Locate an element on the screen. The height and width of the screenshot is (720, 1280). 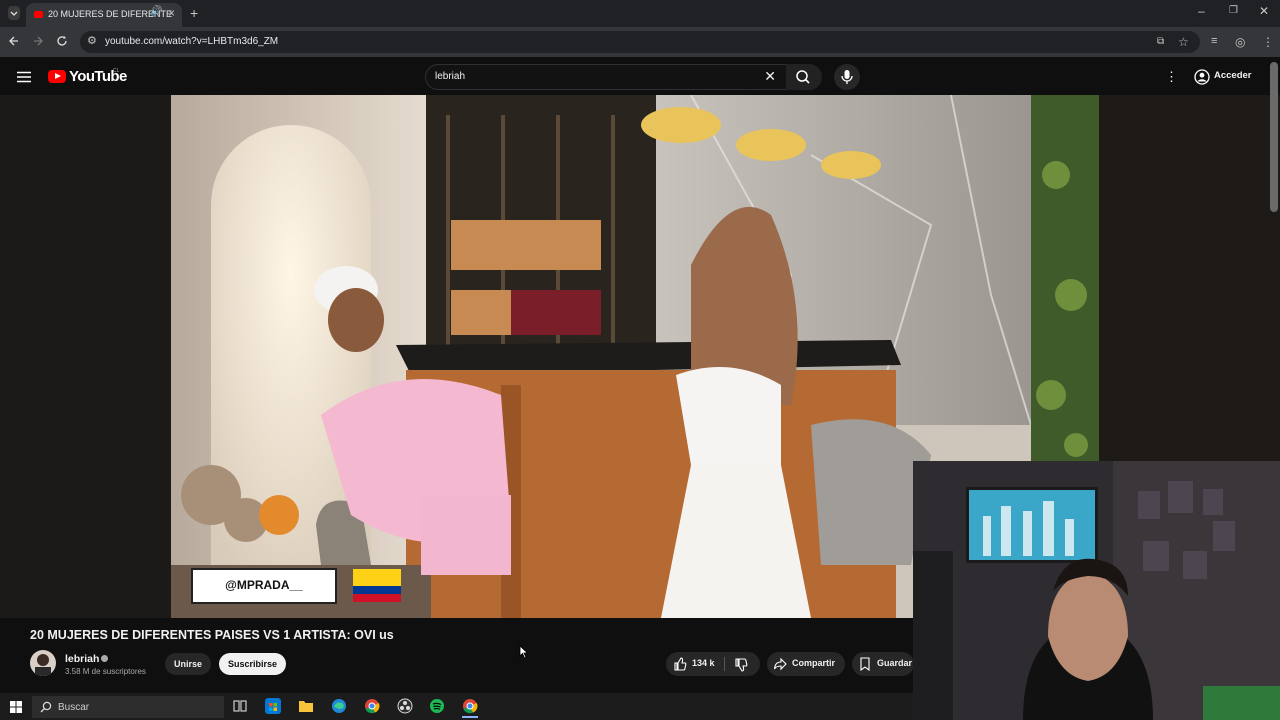
like-divider is located at coordinates (724, 664).